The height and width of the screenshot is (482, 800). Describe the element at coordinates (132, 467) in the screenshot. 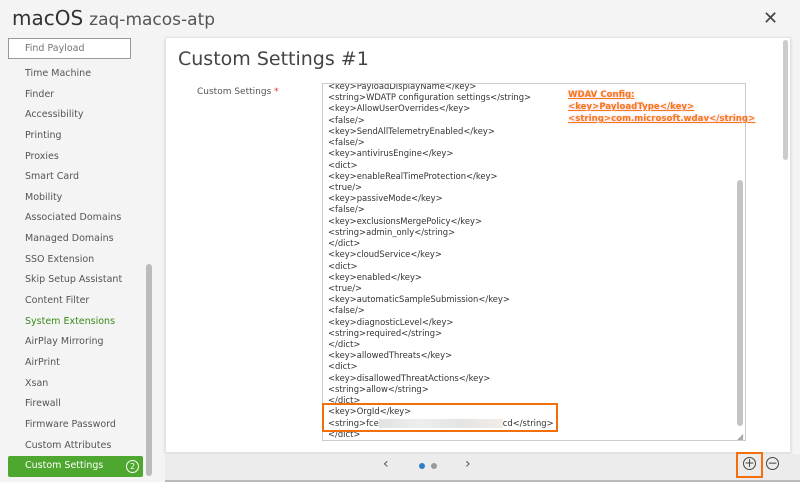

I see `count-badge: 2` at that location.